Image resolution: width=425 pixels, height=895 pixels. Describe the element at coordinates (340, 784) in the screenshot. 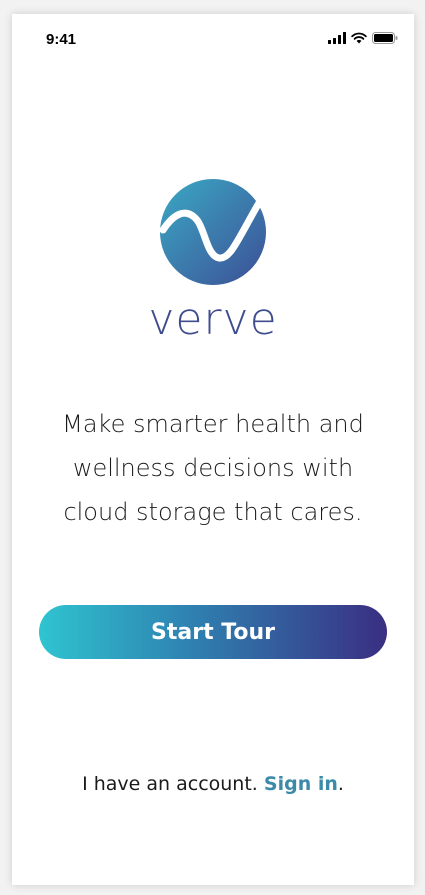

I see `signin-suffix: .` at that location.